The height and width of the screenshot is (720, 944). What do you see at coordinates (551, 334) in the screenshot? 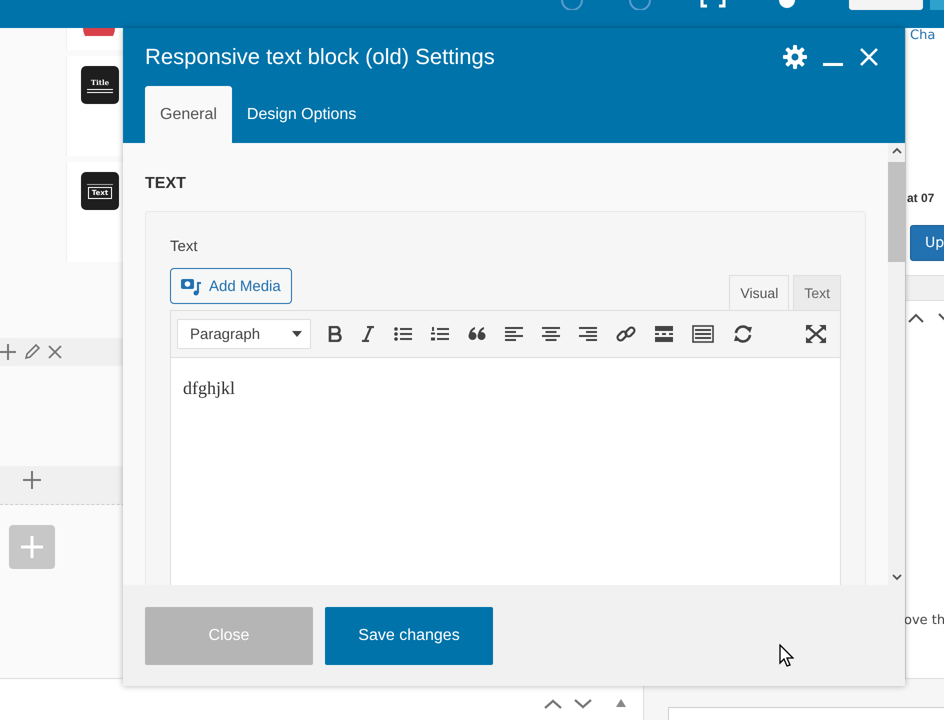
I see `align-center-icon` at bounding box center [551, 334].